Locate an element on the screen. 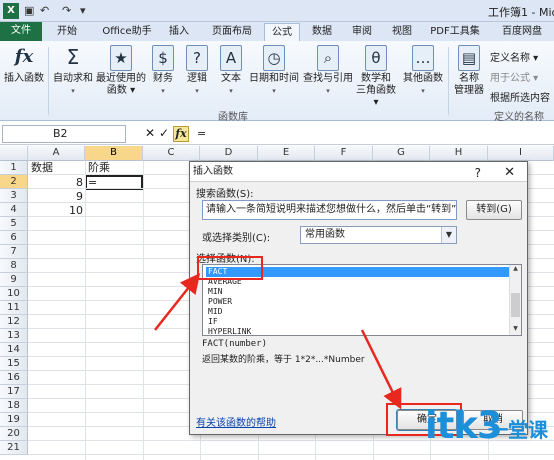 The height and width of the screenshot is (460, 554). arrow-to-fact is located at coordinates (177, 302).